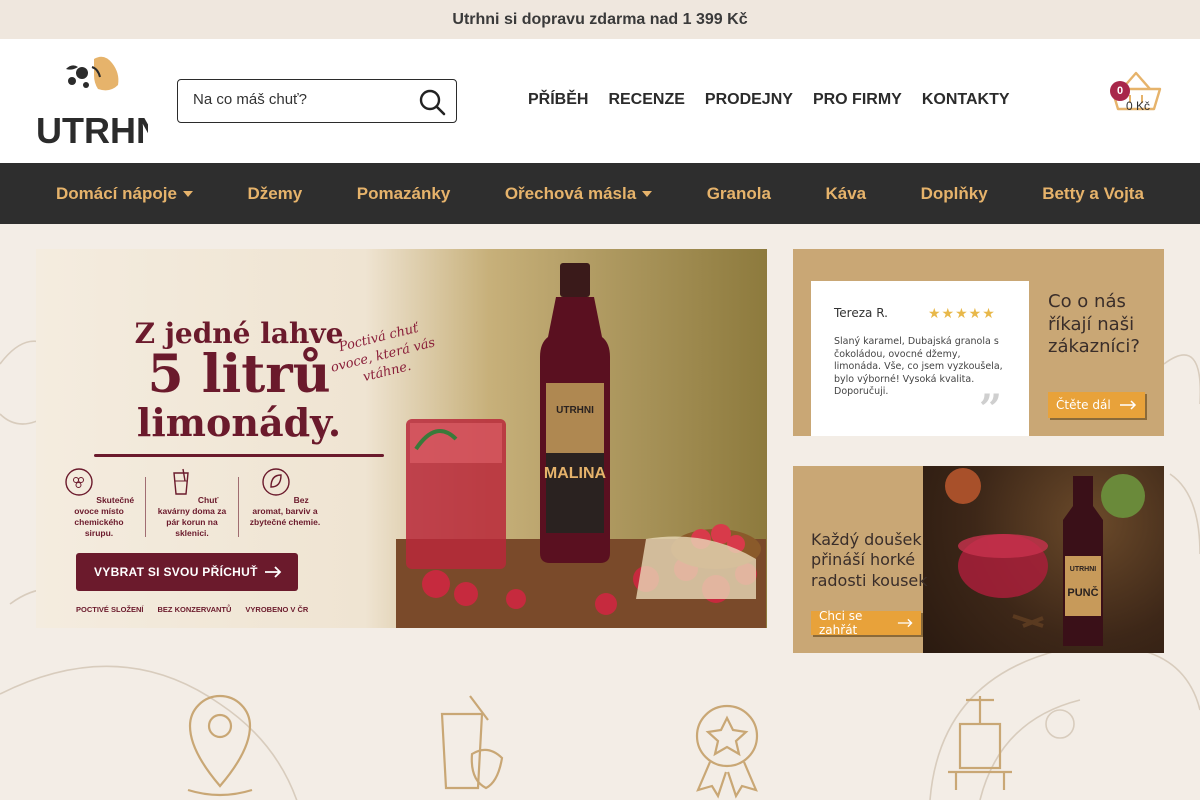 The image size is (1200, 800). I want to click on category-label: Pomazánky, so click(403, 193).